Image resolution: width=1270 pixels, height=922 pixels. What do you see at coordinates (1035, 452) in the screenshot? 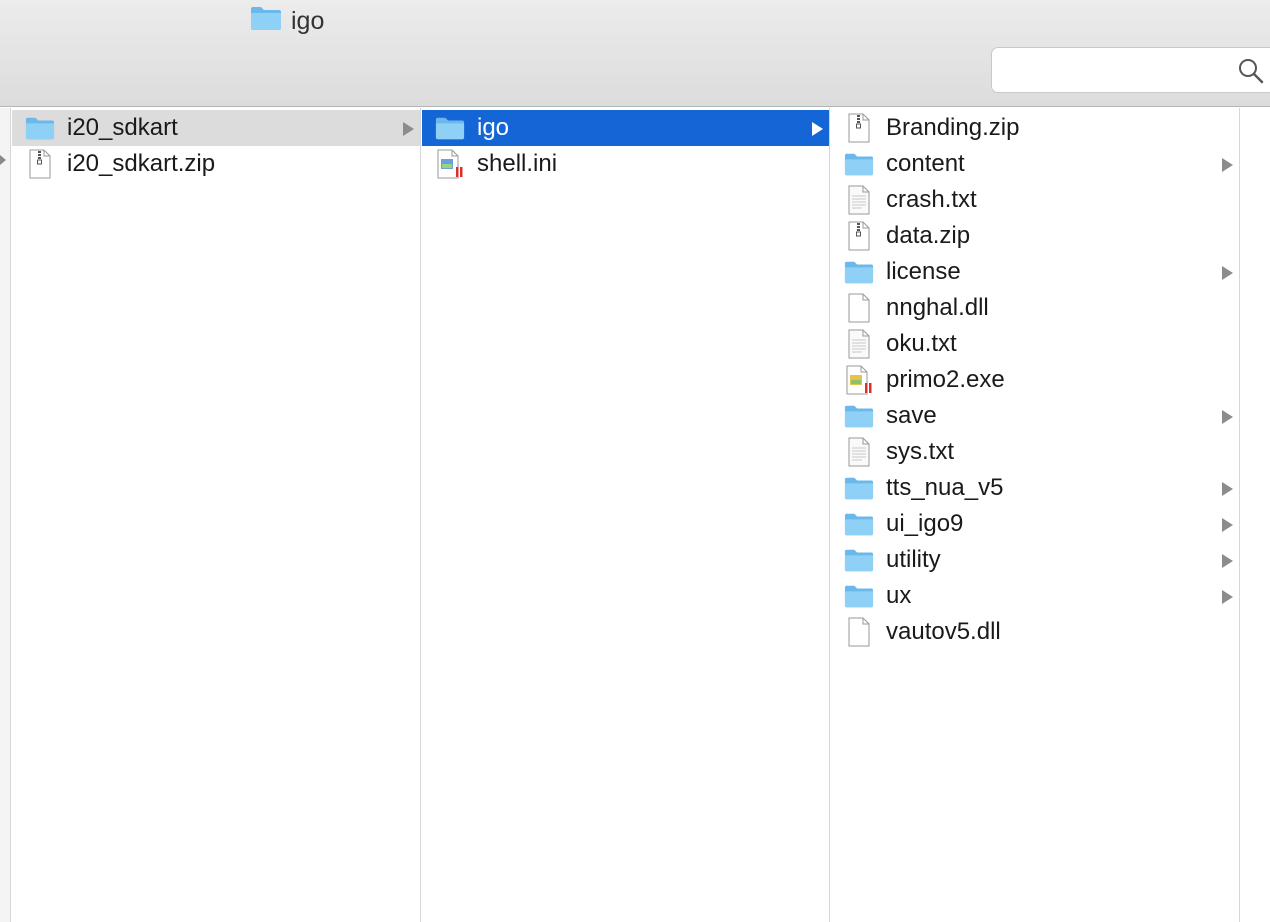
I see `file-item-sys-txt: sys.txt` at bounding box center [1035, 452].